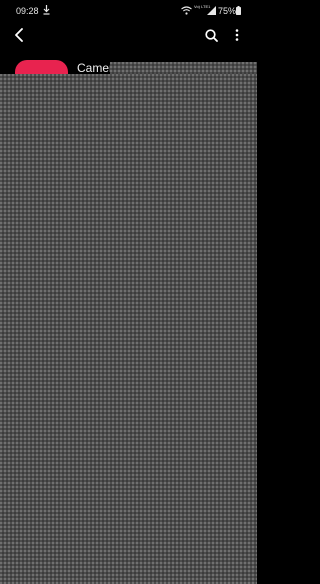 The height and width of the screenshot is (584, 320). Describe the element at coordinates (46, 10) in the screenshot. I see `download-icon` at that location.